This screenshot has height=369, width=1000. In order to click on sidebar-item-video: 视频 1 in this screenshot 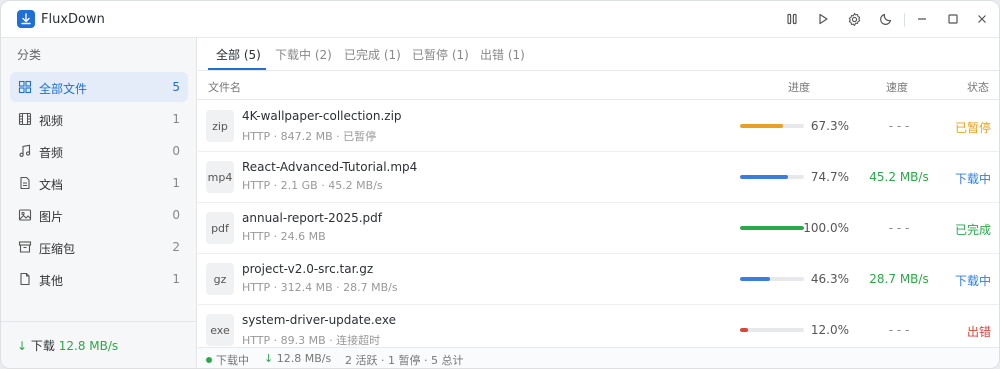, I will do `click(99, 119)`.